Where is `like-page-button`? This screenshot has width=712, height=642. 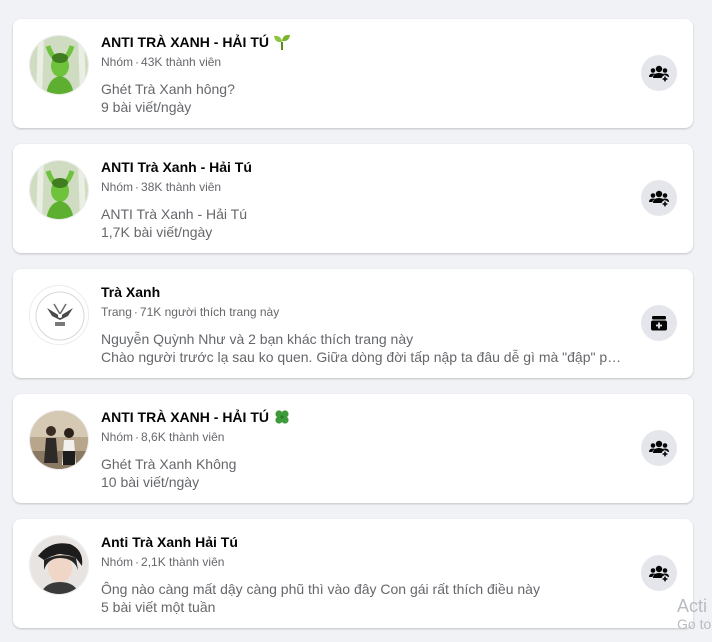
like-page-button is located at coordinates (659, 323).